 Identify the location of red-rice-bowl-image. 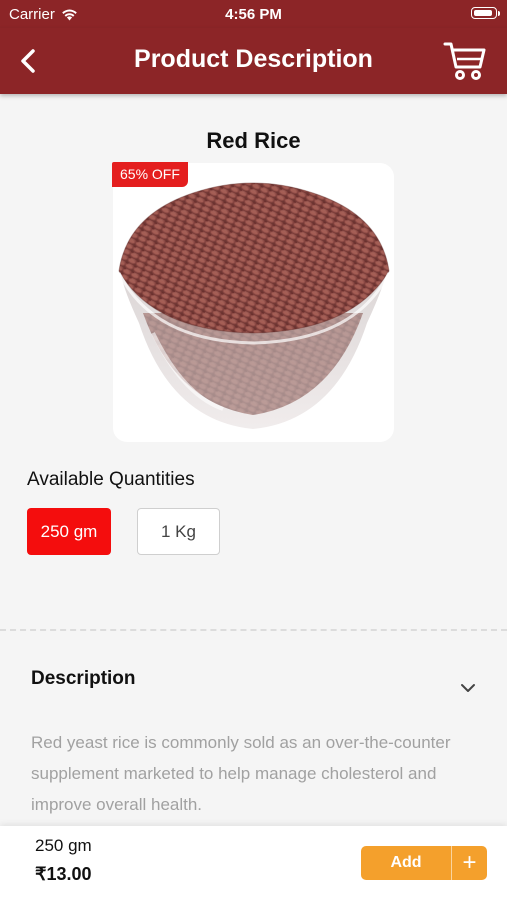
(254, 305).